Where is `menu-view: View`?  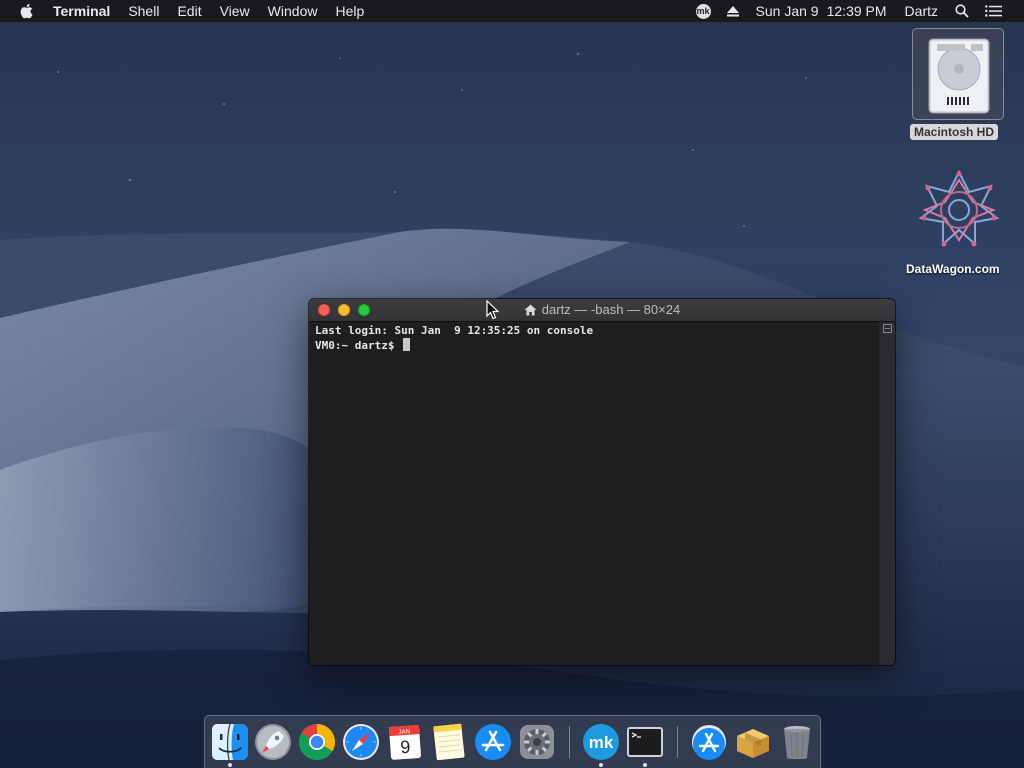 menu-view: View is located at coordinates (235, 11).